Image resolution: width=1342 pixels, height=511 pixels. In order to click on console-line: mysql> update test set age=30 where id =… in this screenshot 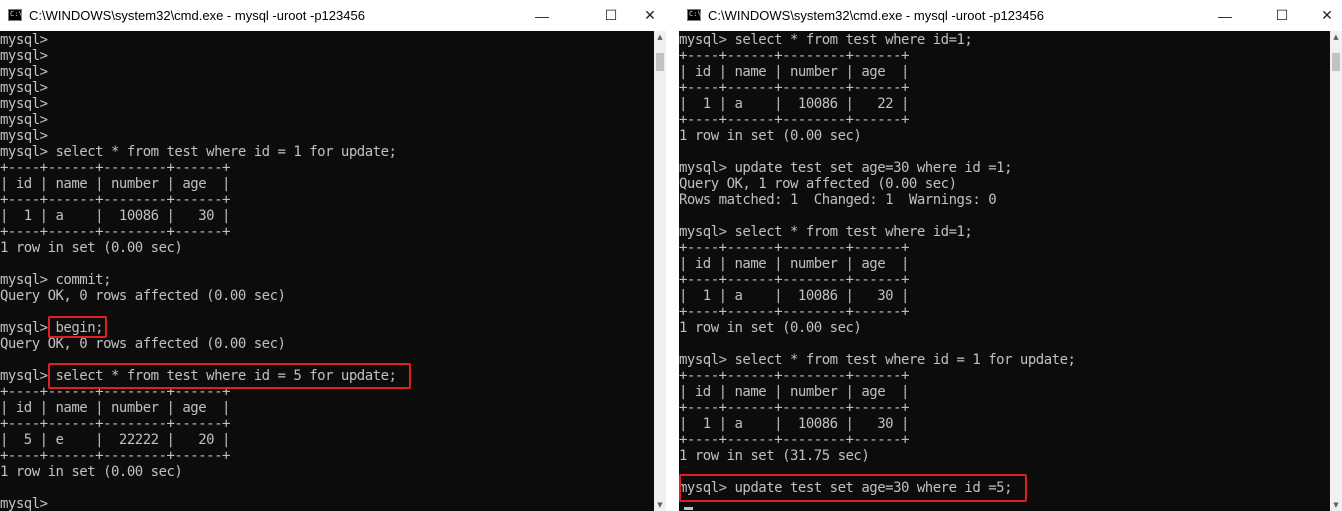, I will do `click(846, 168)`.